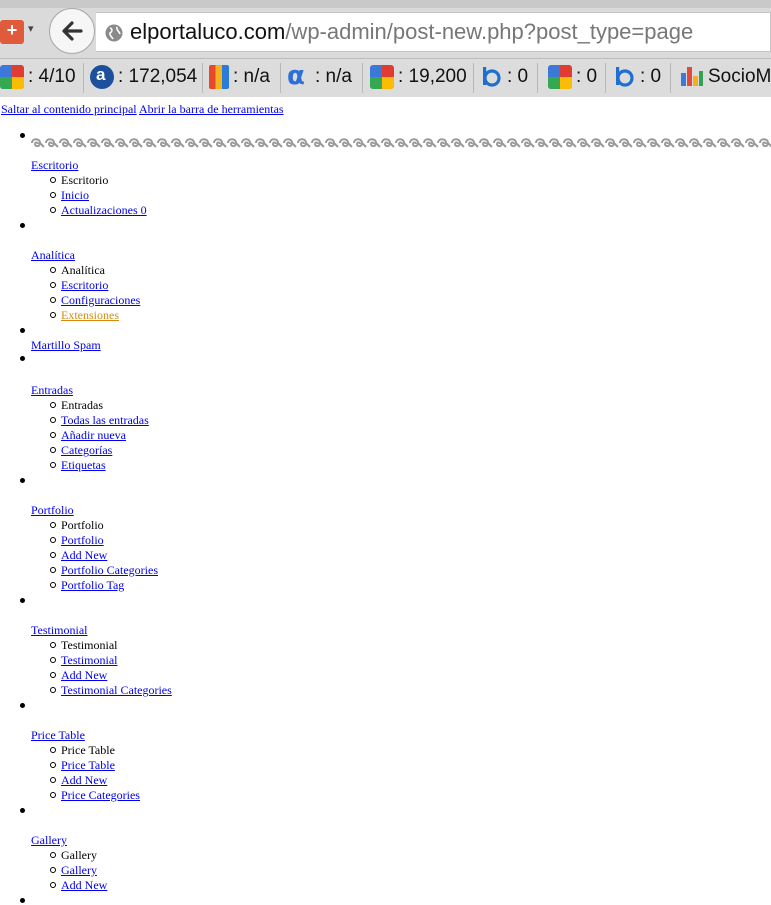 The height and width of the screenshot is (905, 771). I want to click on chevron-down-icon: ▾, so click(31, 28).